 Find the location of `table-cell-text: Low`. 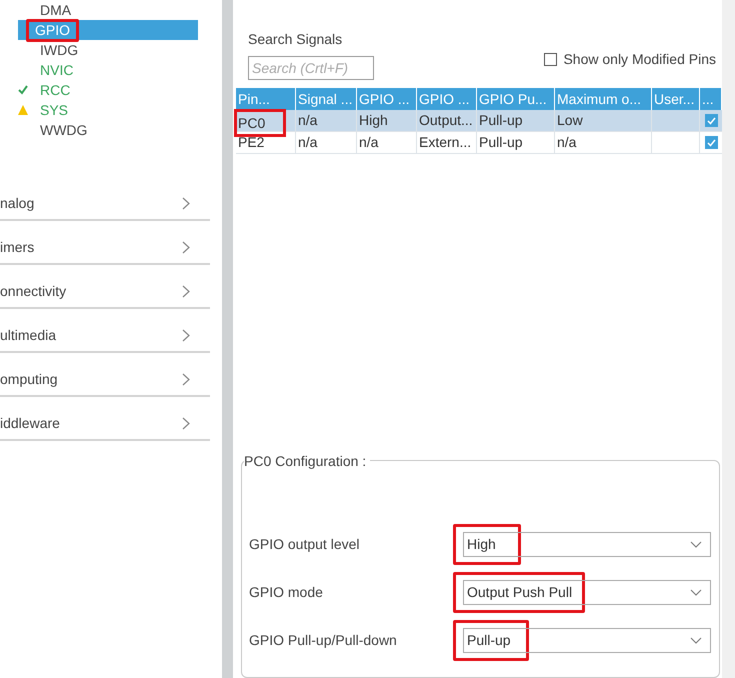

table-cell-text: Low is located at coordinates (569, 120).